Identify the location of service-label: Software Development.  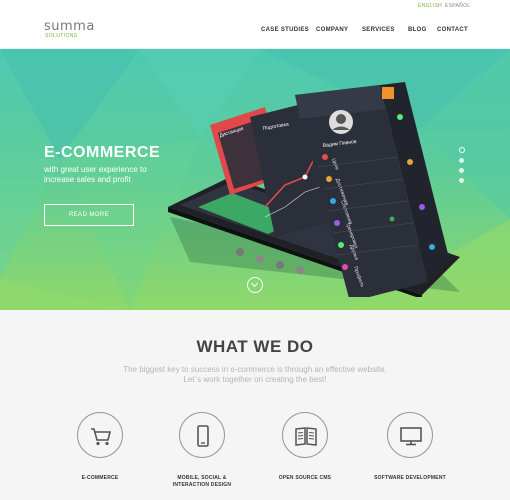
(410, 478).